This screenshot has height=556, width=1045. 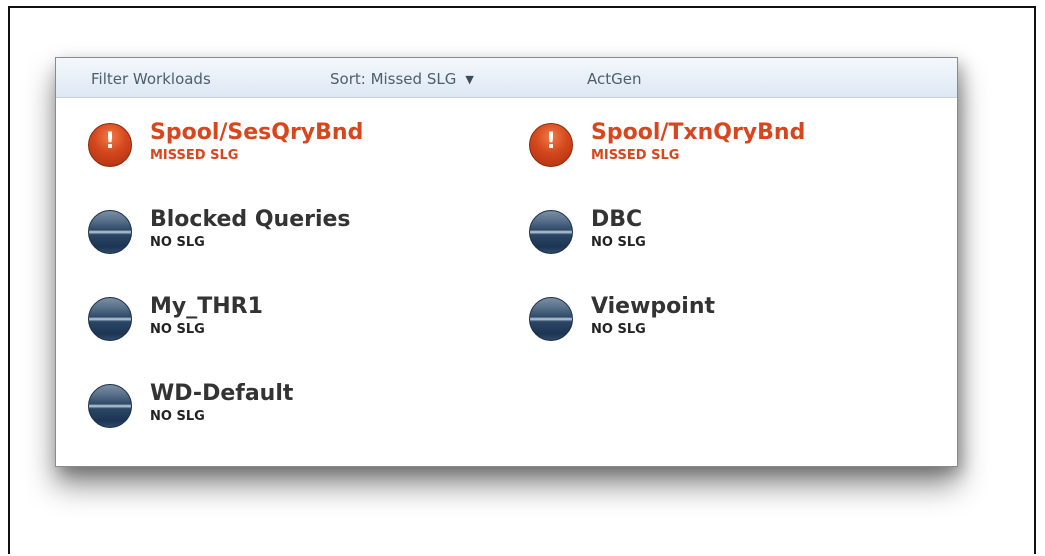 I want to click on filter-workloads-button: Filter Workloads, so click(x=151, y=79).